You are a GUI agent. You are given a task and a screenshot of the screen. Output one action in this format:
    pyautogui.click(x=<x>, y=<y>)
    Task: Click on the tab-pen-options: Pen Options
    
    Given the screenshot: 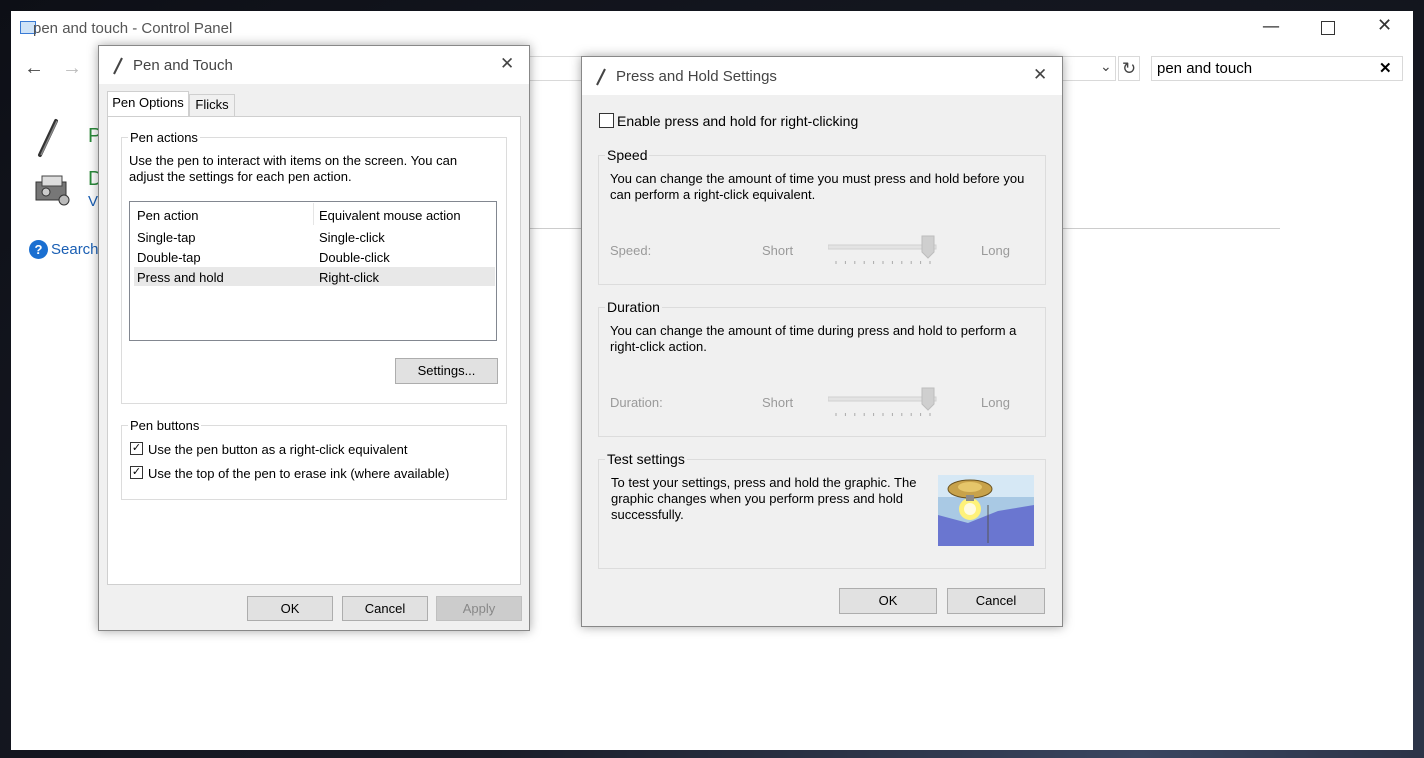 What is the action you would take?
    pyautogui.click(x=148, y=104)
    